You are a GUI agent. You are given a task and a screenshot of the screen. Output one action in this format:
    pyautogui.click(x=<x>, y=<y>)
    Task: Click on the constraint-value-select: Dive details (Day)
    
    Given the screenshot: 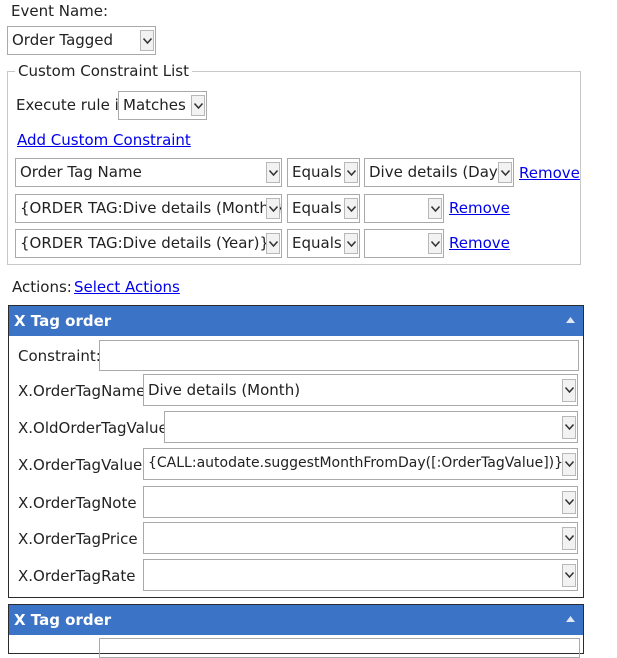 What is the action you would take?
    pyautogui.click(x=439, y=172)
    